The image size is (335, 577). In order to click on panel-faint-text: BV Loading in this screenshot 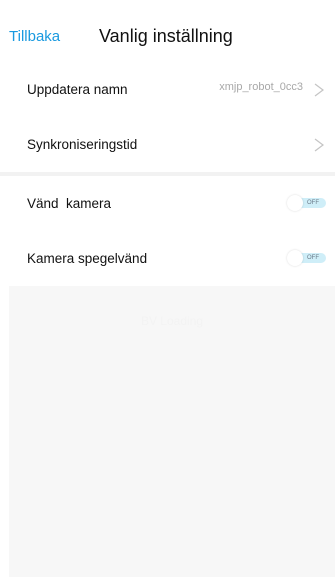, I will do `click(172, 321)`.